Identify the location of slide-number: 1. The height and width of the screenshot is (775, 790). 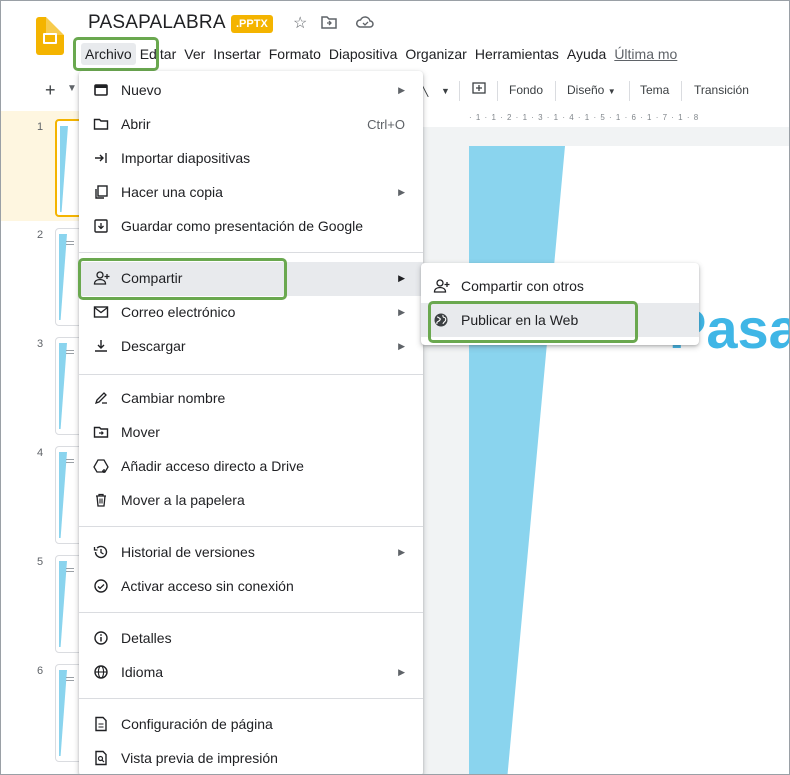
(40, 127).